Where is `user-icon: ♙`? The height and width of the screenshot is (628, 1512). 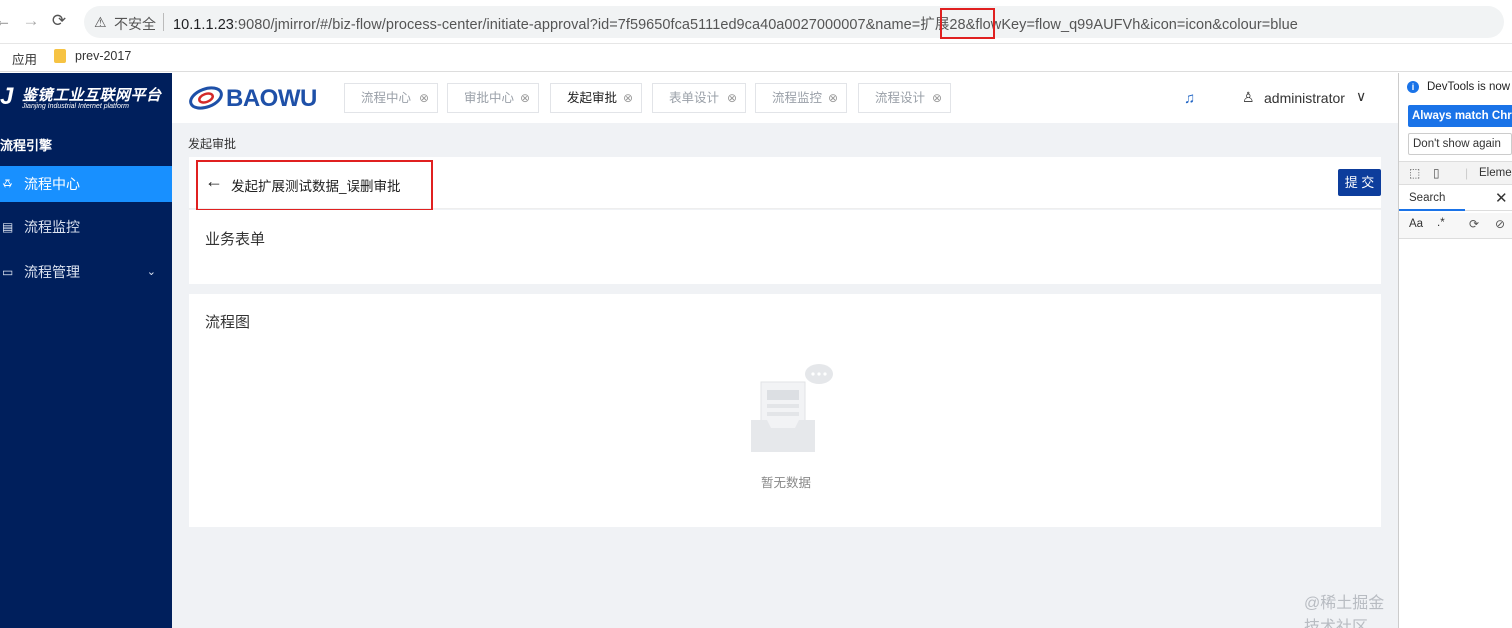
user-icon: ♙ is located at coordinates (1248, 97).